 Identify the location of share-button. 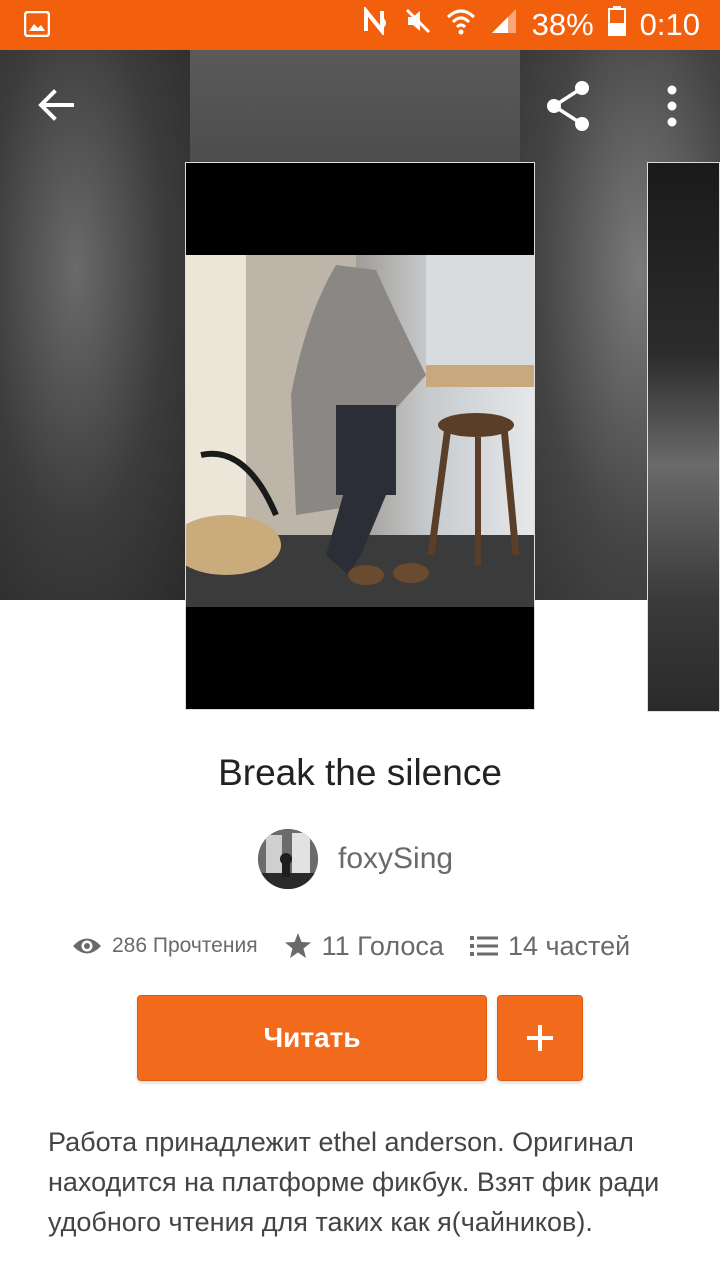
(568, 106).